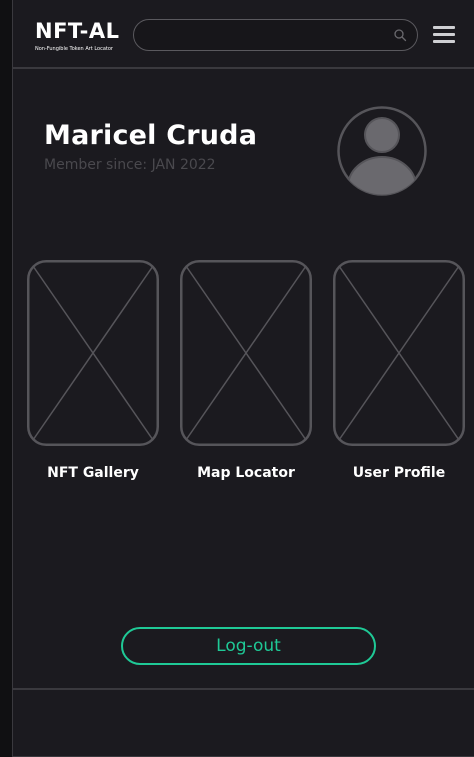  I want to click on tile-label-user-profile: User Profile, so click(399, 473).